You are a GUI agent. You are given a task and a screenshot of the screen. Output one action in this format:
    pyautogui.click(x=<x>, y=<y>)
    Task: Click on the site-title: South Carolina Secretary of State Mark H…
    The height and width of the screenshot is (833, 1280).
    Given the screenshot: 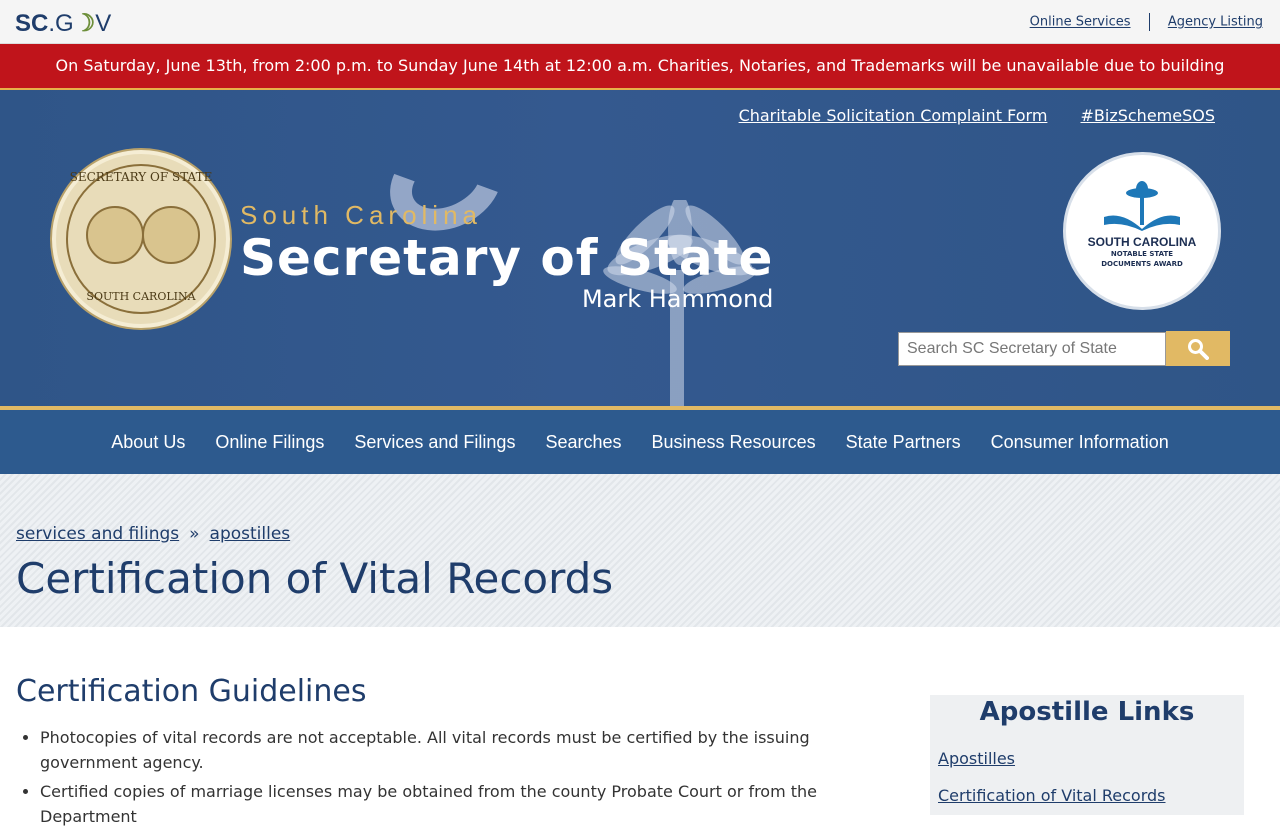 What is the action you would take?
    pyautogui.click(x=506, y=256)
    